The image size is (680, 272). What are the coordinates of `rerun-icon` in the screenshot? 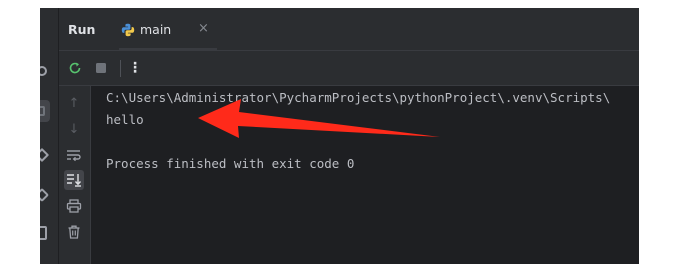 It's located at (75, 68).